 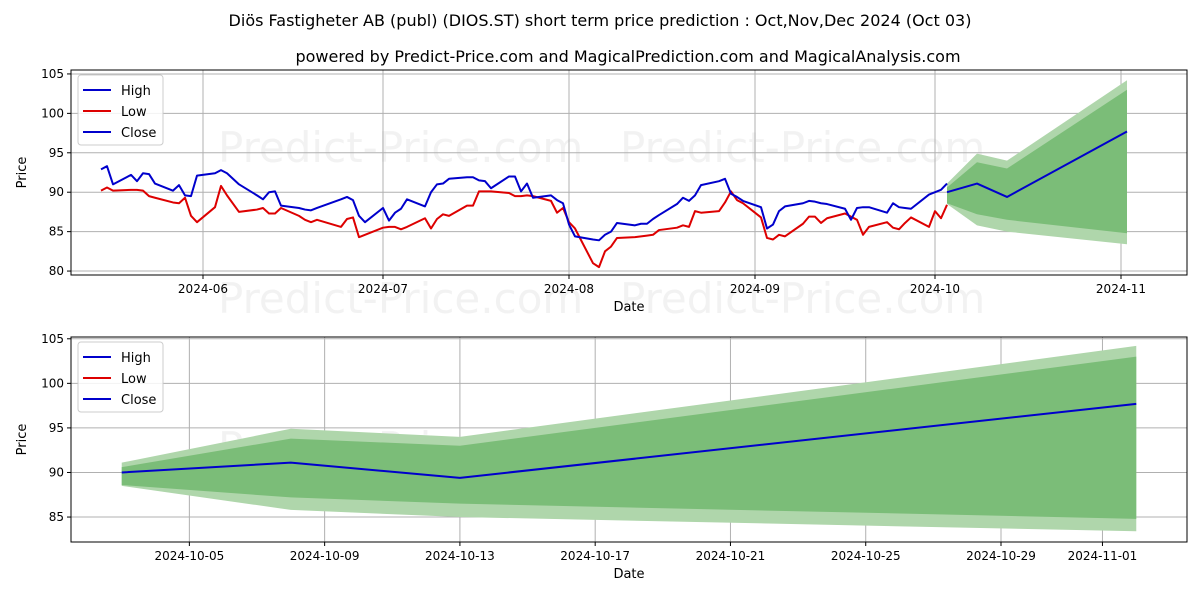 What do you see at coordinates (524, 203) in the screenshot?
I see `high-series-line` at bounding box center [524, 203].